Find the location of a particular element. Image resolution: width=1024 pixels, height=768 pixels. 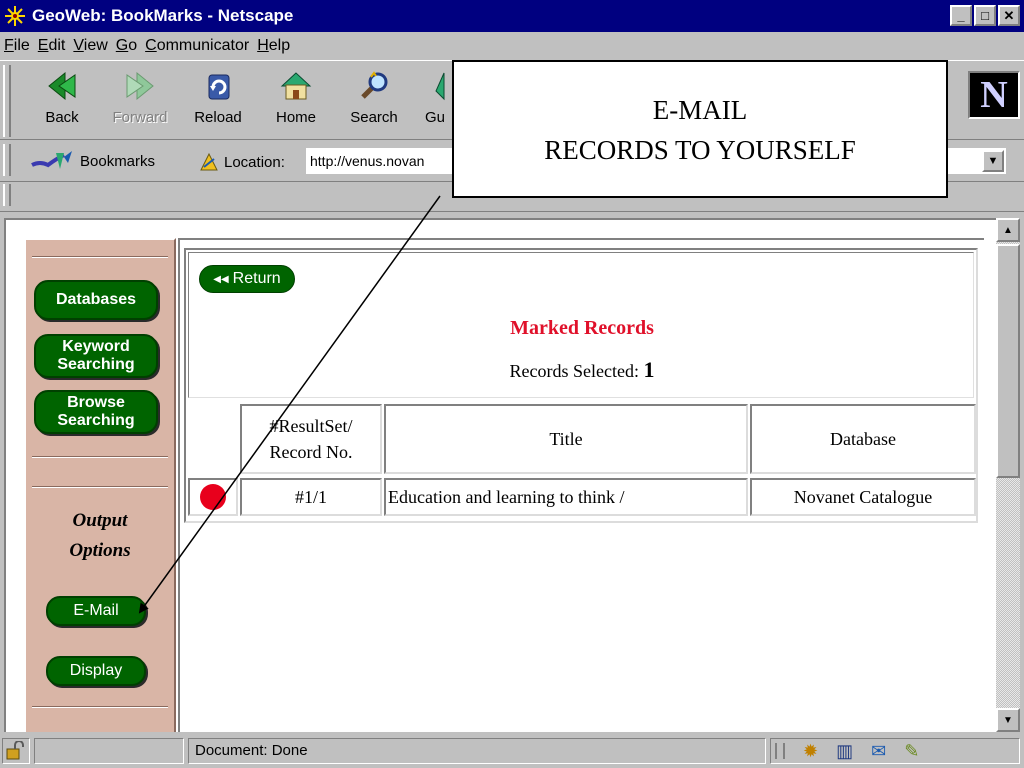

table-row-database: Novanet Catalogue is located at coordinates (863, 497).